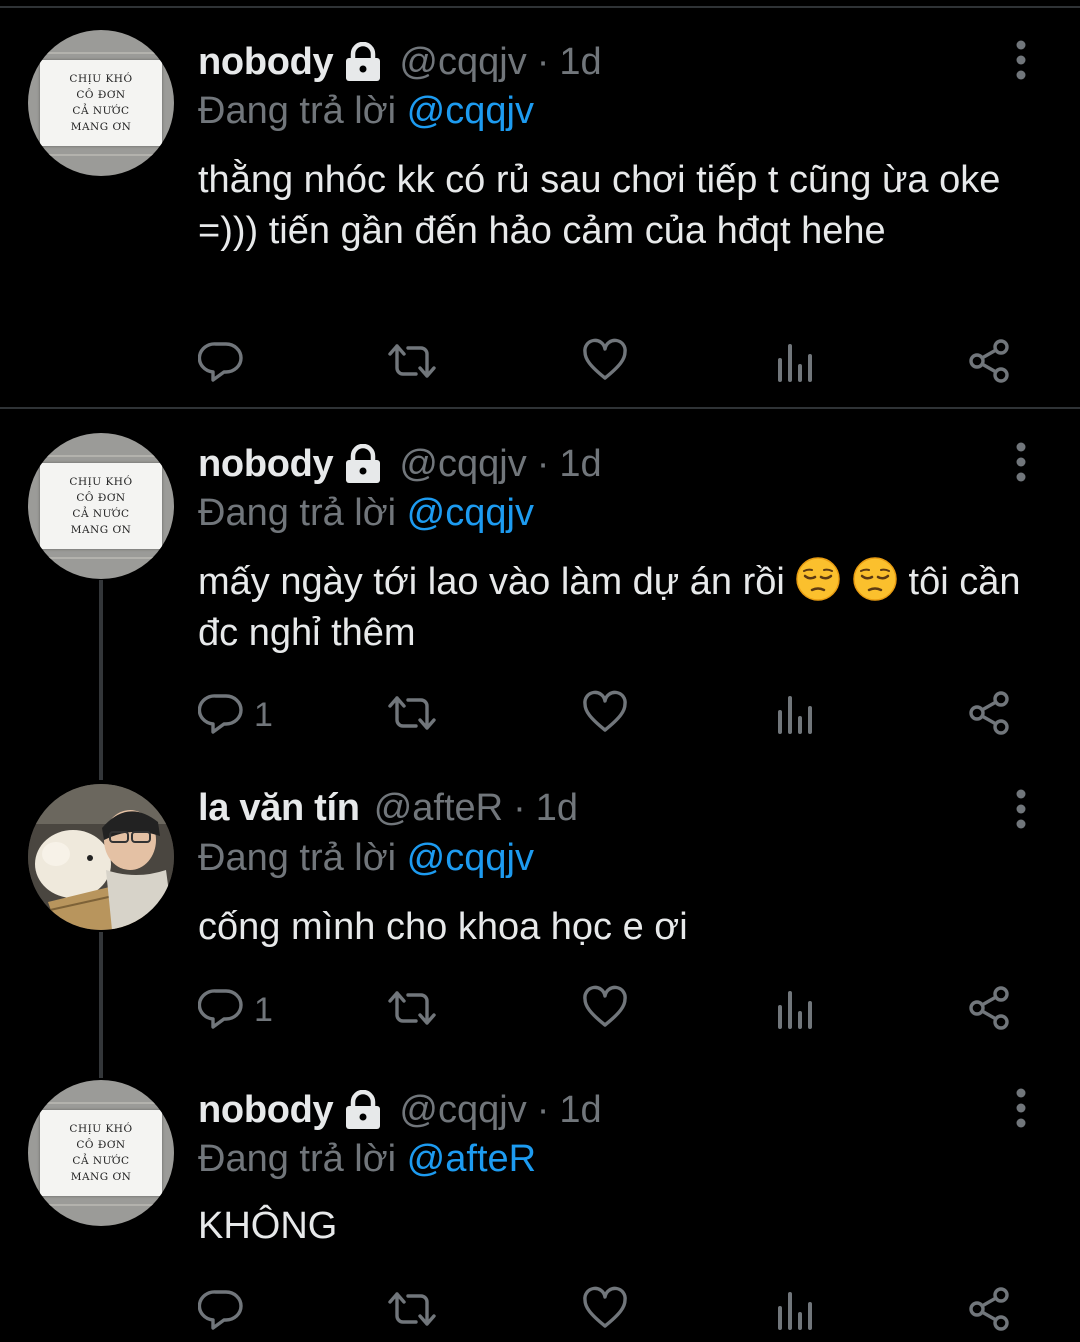 The width and height of the screenshot is (1080, 1342). I want to click on tweet-actions, so click(607, 1311).